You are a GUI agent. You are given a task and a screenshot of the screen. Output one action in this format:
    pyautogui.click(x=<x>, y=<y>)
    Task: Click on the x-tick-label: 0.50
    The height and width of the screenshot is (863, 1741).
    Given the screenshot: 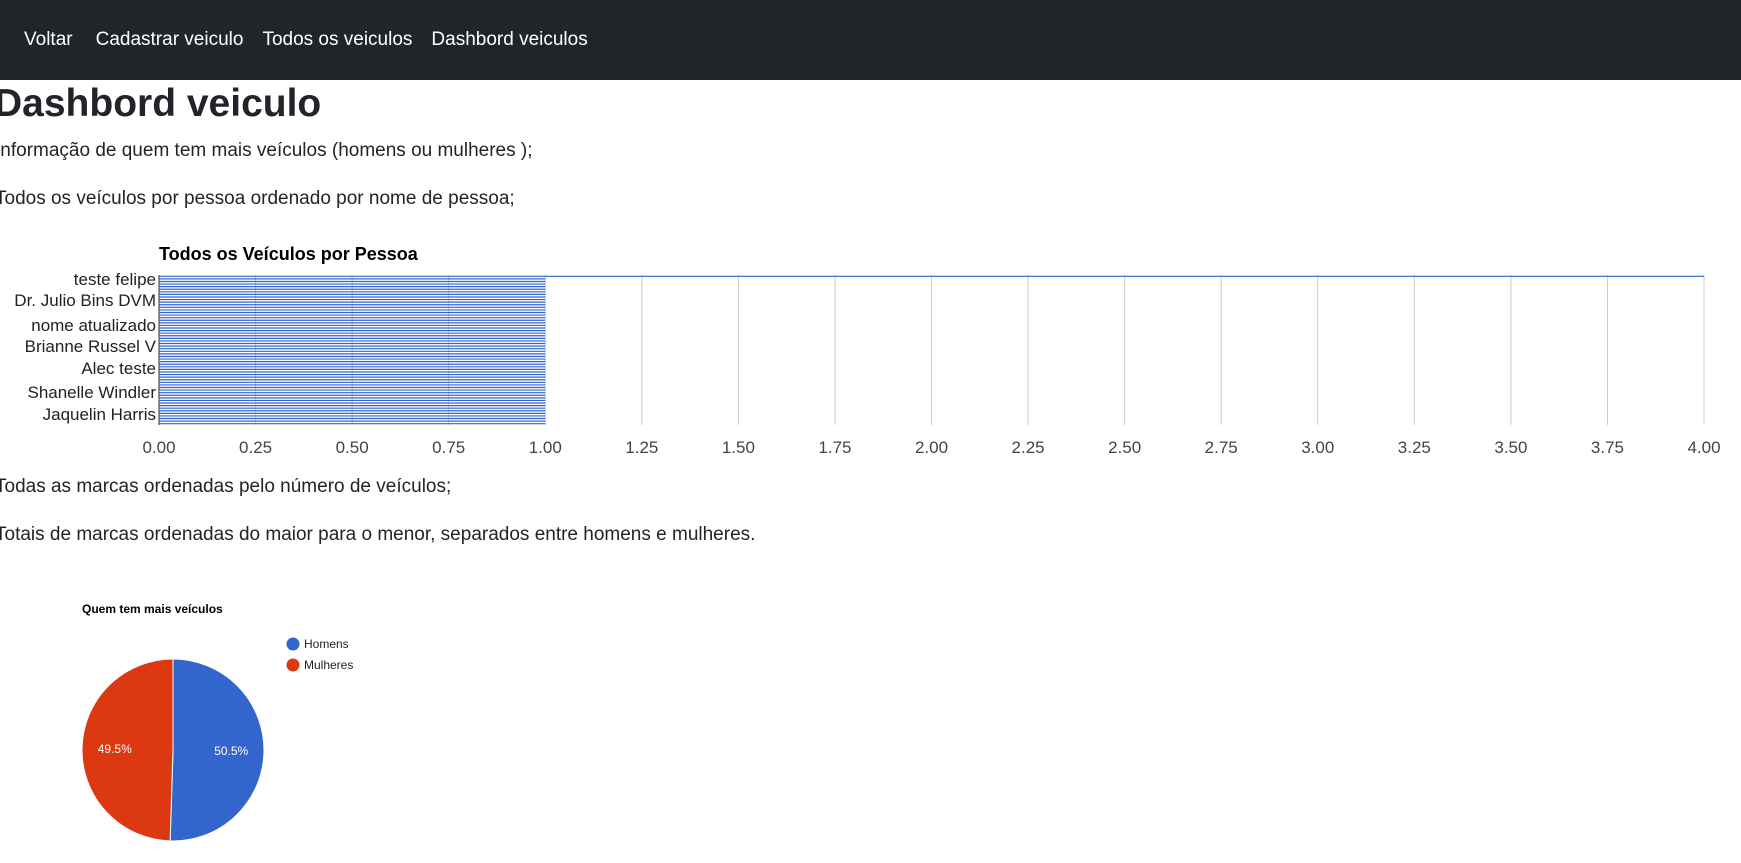 What is the action you would take?
    pyautogui.click(x=352, y=447)
    